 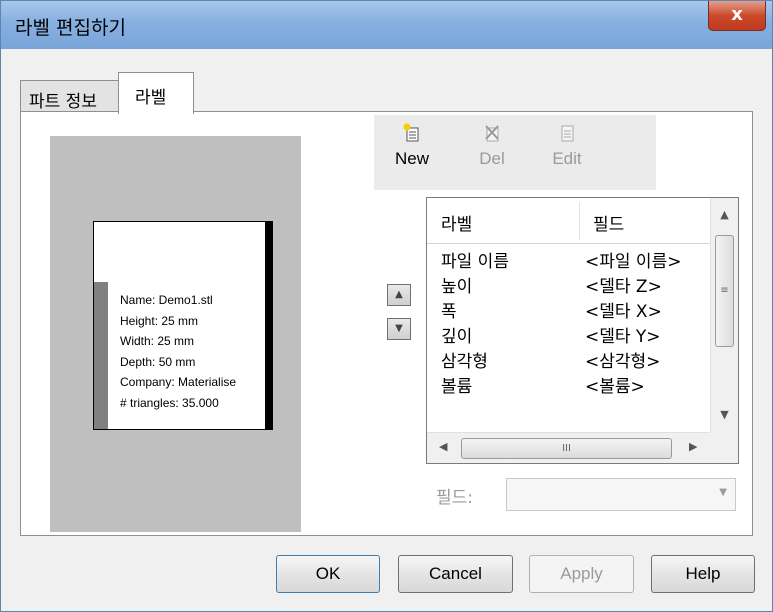 I want to click on preview-right-bar, so click(x=268, y=325).